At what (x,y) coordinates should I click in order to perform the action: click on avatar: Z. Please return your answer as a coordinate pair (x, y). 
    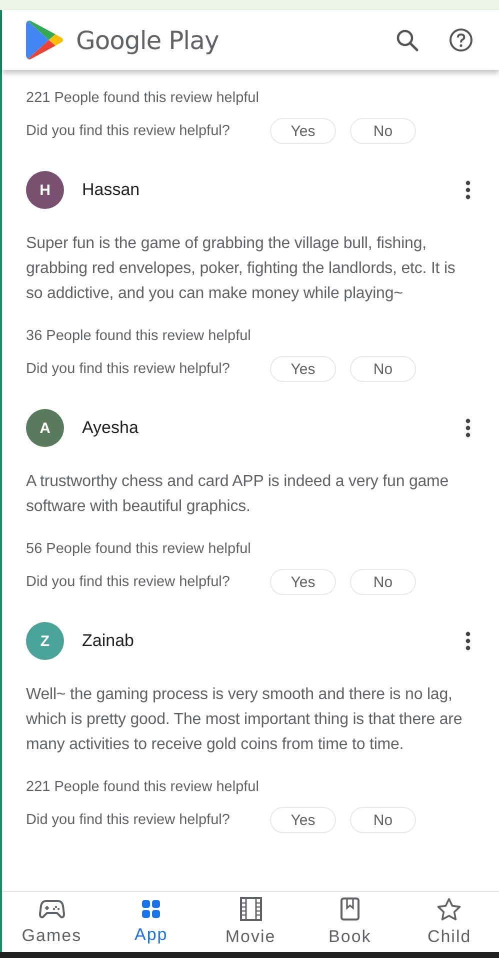
    Looking at the image, I should click on (45, 641).